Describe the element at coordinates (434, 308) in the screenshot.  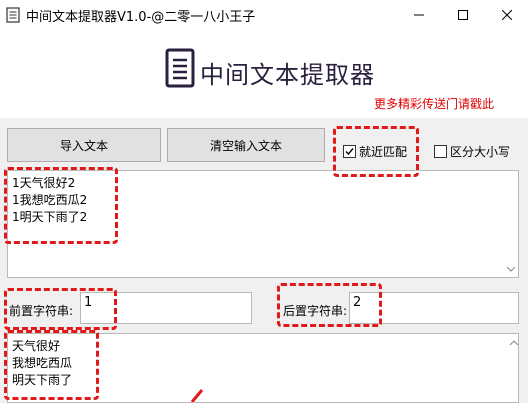
I see `suffix-input: 2` at that location.